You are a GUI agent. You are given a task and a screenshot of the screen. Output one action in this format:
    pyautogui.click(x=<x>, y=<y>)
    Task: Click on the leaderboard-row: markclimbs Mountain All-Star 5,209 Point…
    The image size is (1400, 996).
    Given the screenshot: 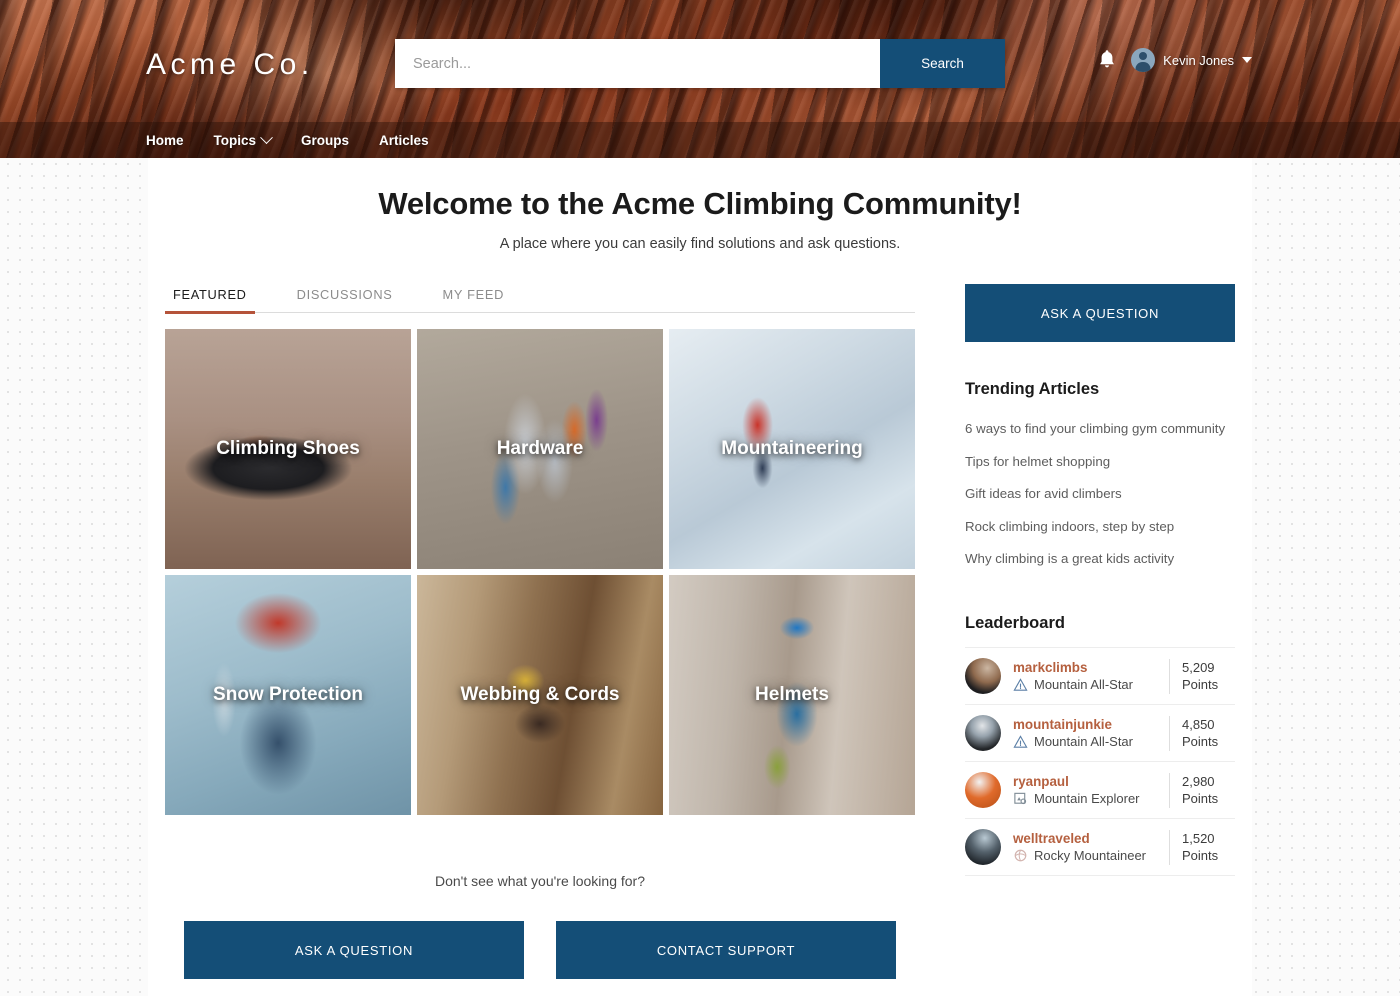 What is the action you would take?
    pyautogui.click(x=1100, y=675)
    